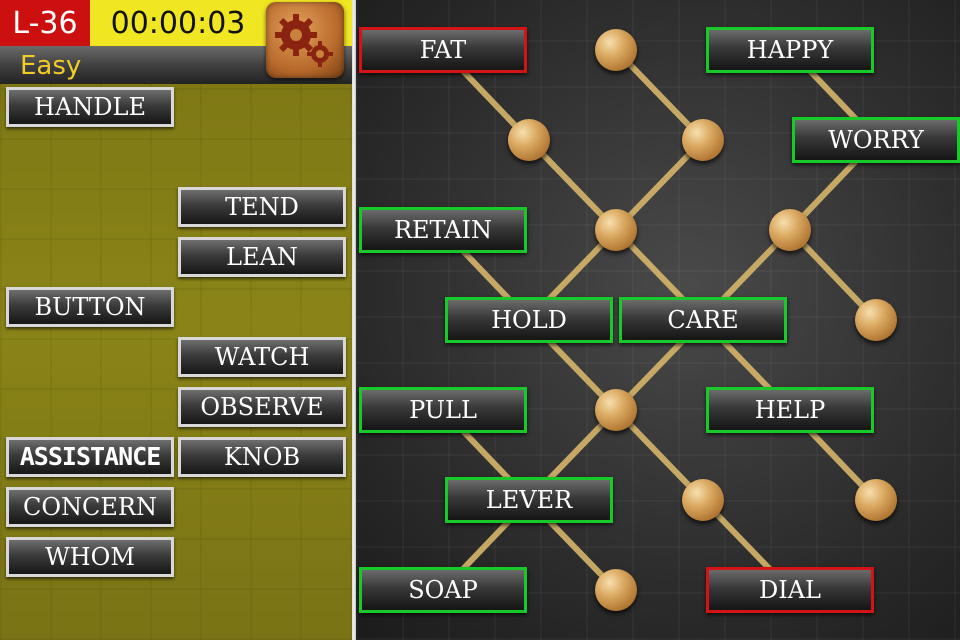 The height and width of the screenshot is (640, 960). I want to click on settings-button, so click(305, 40).